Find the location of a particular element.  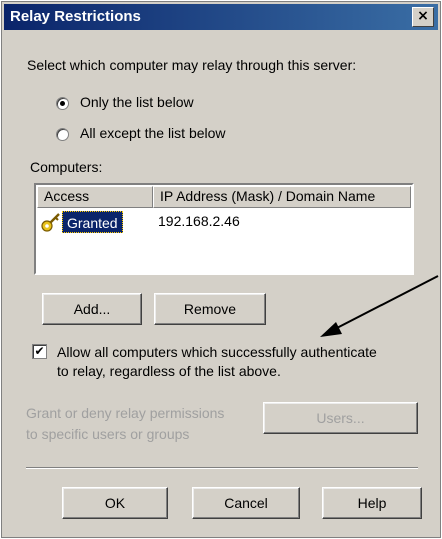

column-header-address: IP Address (Mask) / Domain Name is located at coordinates (282, 197).